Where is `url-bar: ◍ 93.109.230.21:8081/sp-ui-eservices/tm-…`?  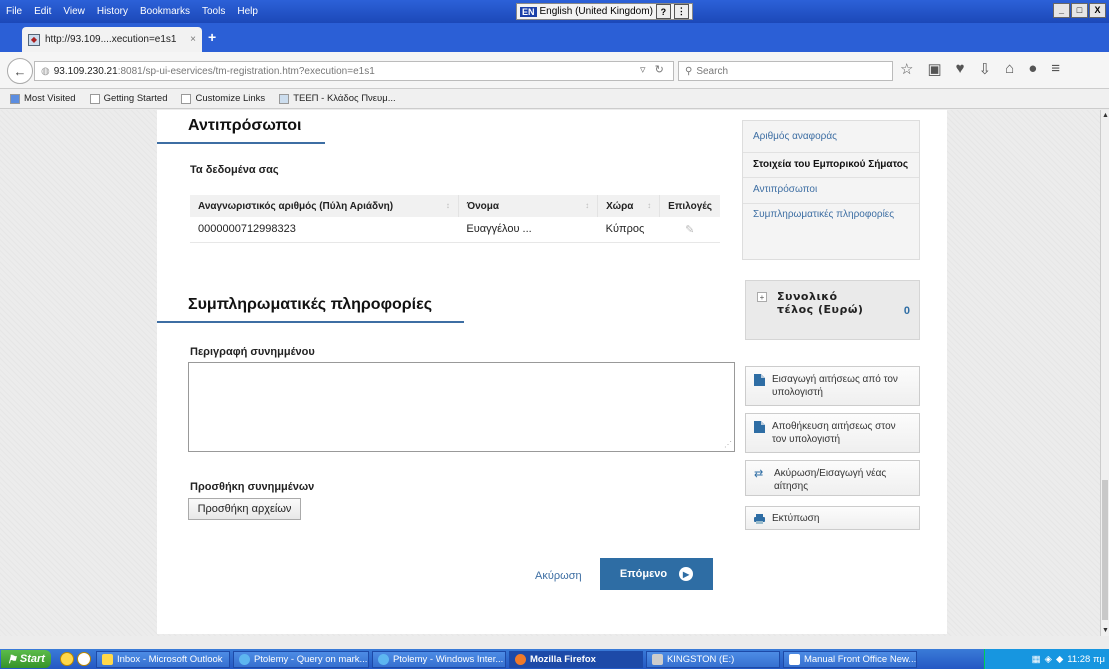 url-bar: ◍ 93.109.230.21:8081/sp-ui-eservices/tm-… is located at coordinates (354, 71).